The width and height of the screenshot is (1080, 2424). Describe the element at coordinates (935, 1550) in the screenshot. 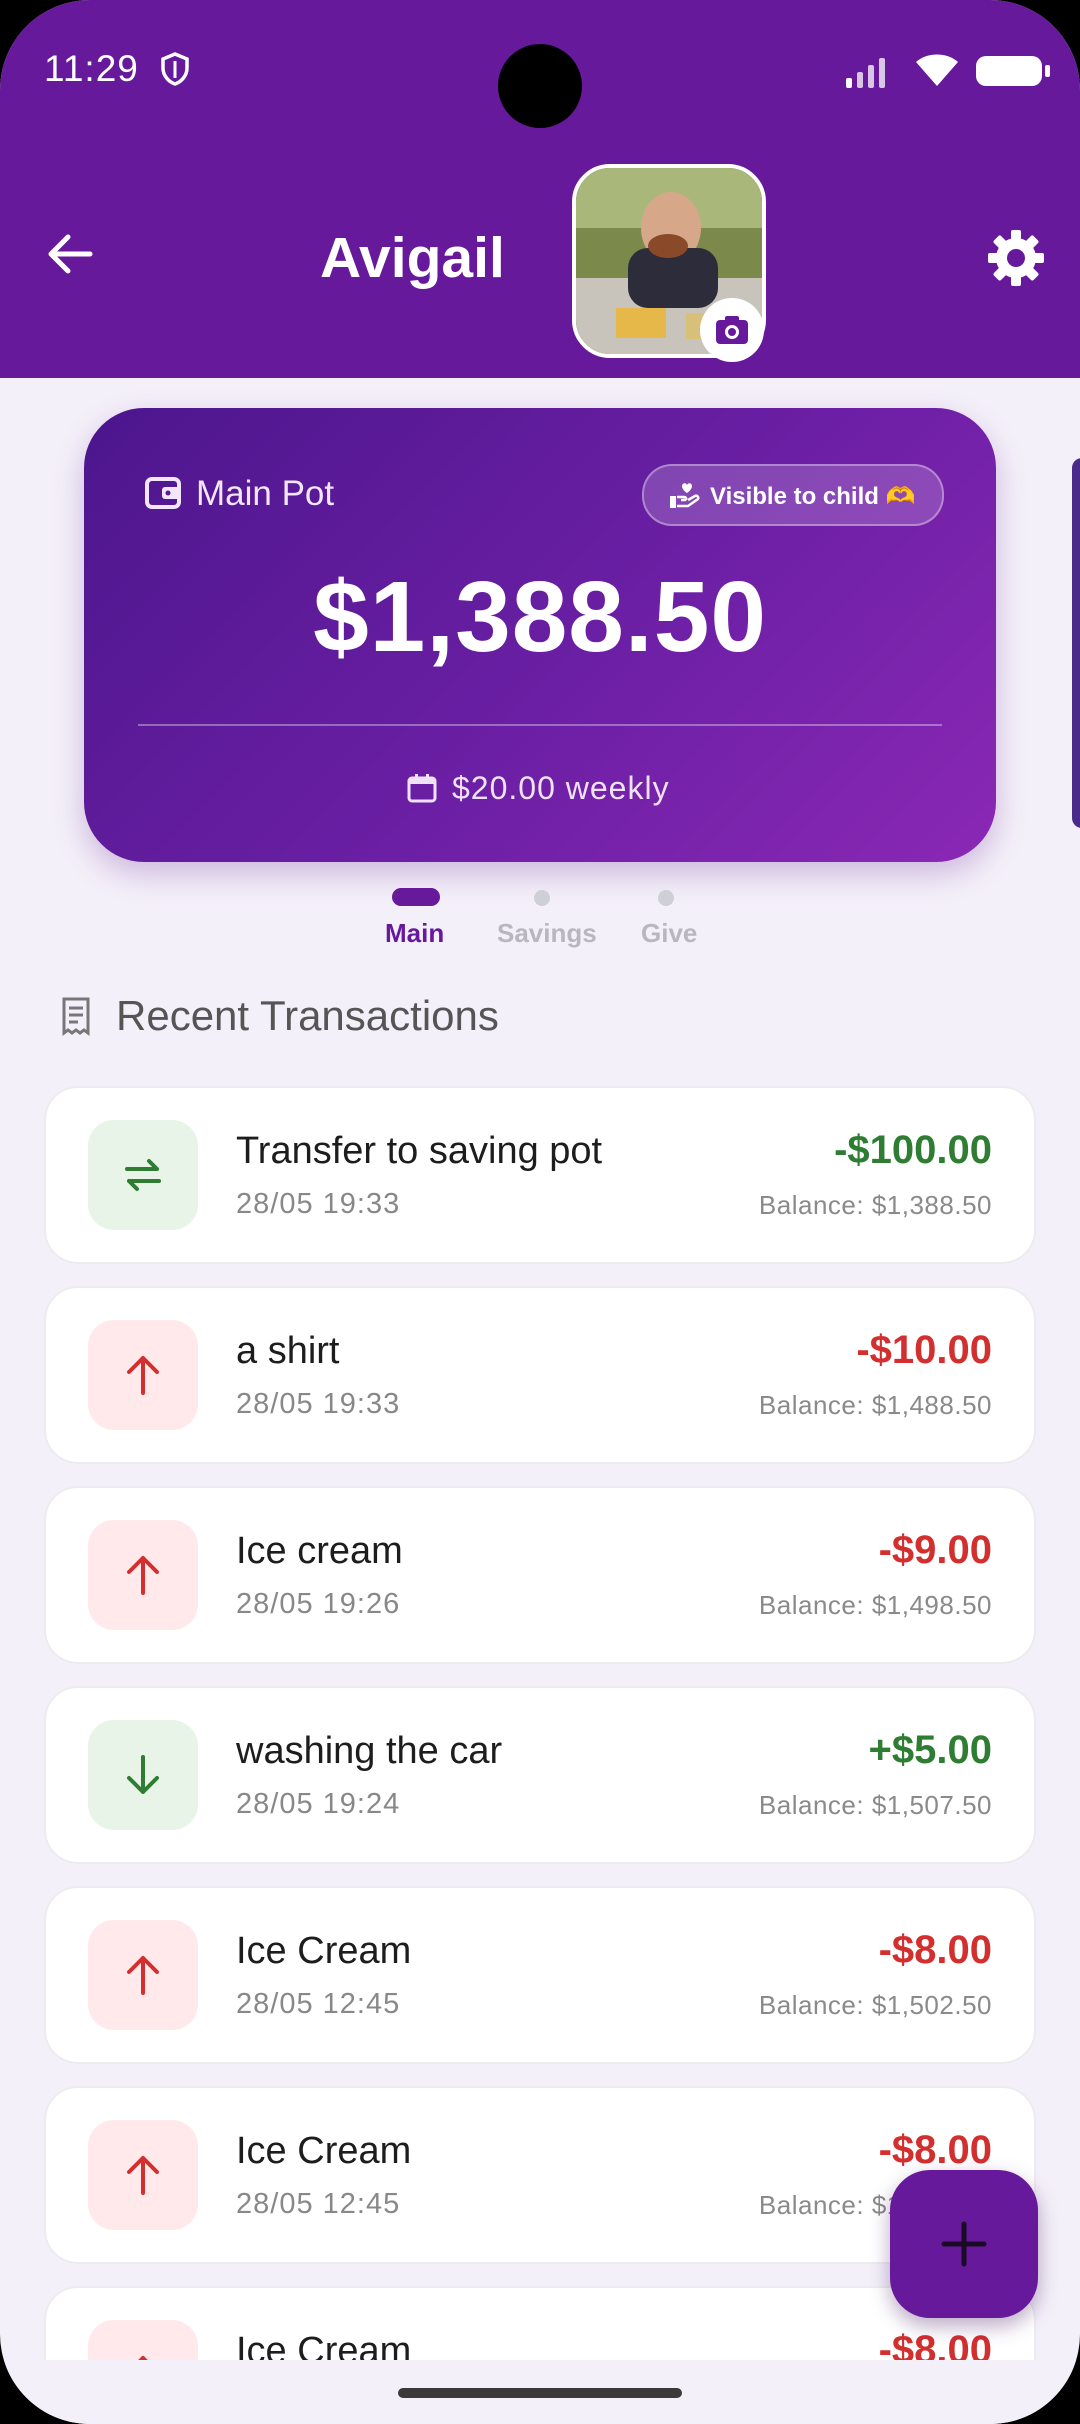

I see `transaction-amount: -$9.00` at that location.